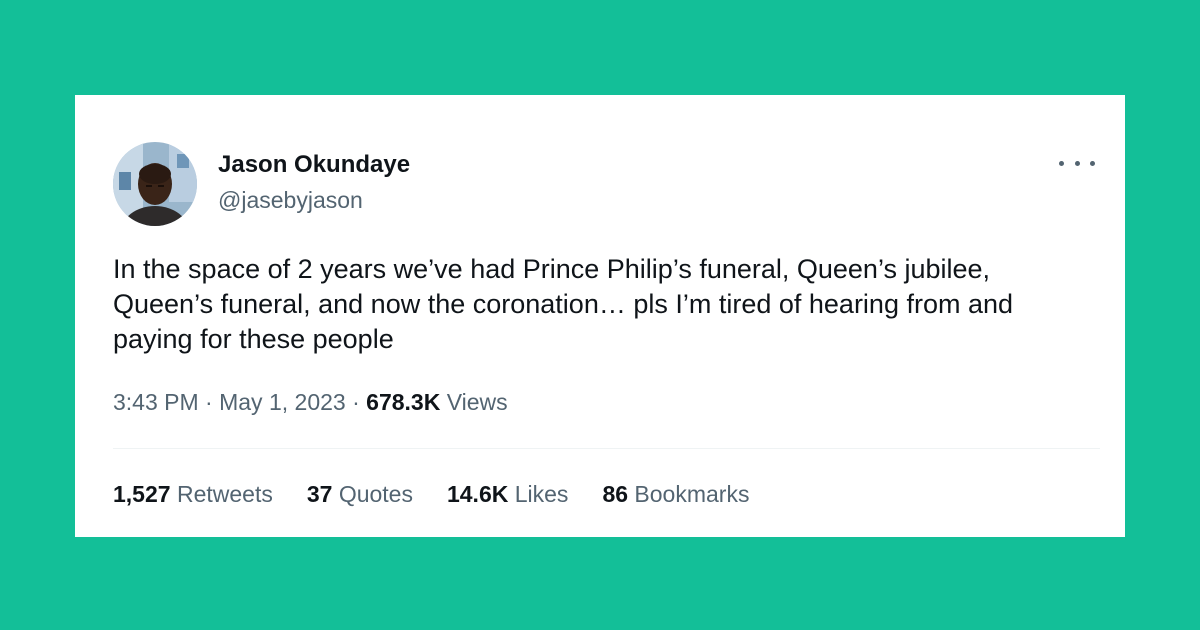 The image size is (1200, 630). What do you see at coordinates (403, 402) in the screenshot?
I see `views-count: 678.3K` at bounding box center [403, 402].